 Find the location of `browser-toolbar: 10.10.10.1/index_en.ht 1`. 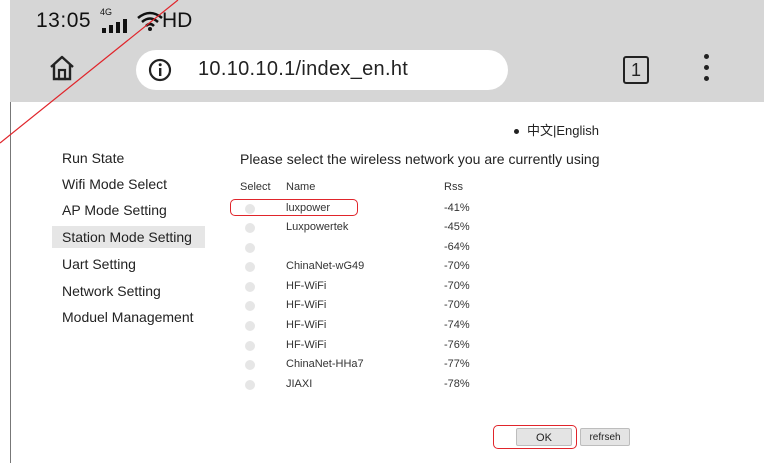

browser-toolbar: 10.10.10.1/index_en.ht 1 is located at coordinates (387, 71).